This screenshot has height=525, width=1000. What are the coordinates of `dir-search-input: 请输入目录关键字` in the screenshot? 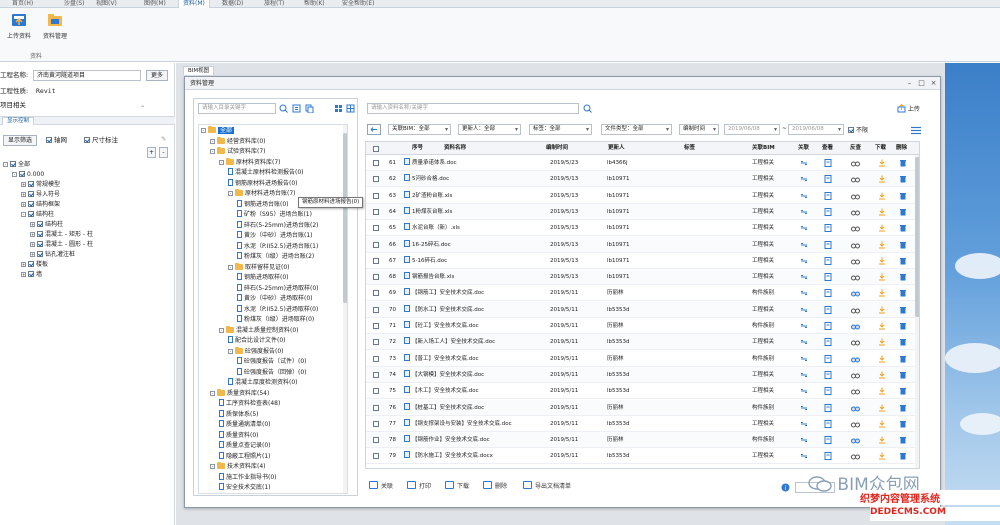 It's located at (237, 108).